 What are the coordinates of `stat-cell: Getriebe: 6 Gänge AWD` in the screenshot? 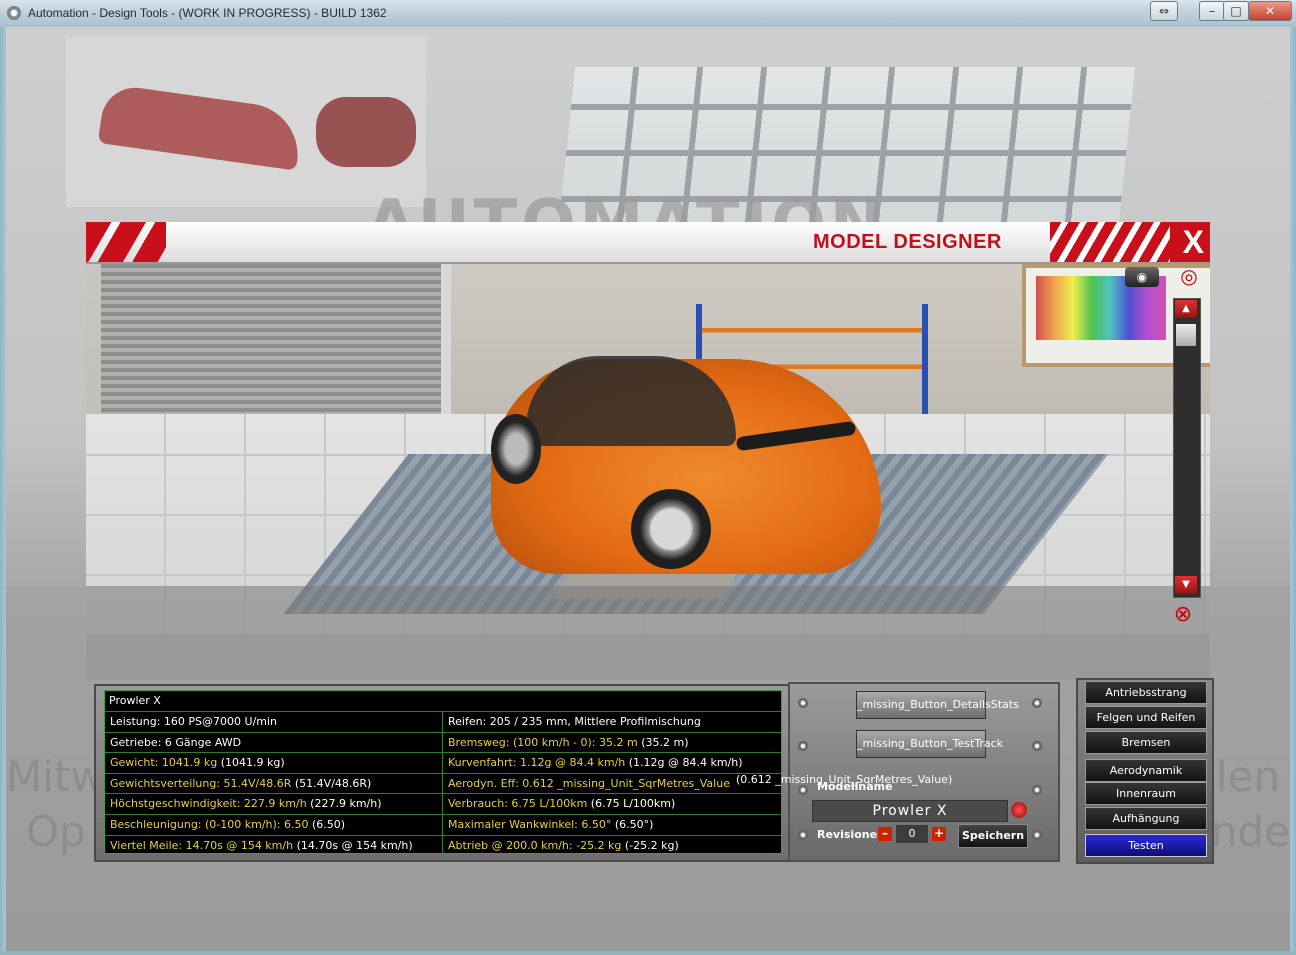 It's located at (274, 742).